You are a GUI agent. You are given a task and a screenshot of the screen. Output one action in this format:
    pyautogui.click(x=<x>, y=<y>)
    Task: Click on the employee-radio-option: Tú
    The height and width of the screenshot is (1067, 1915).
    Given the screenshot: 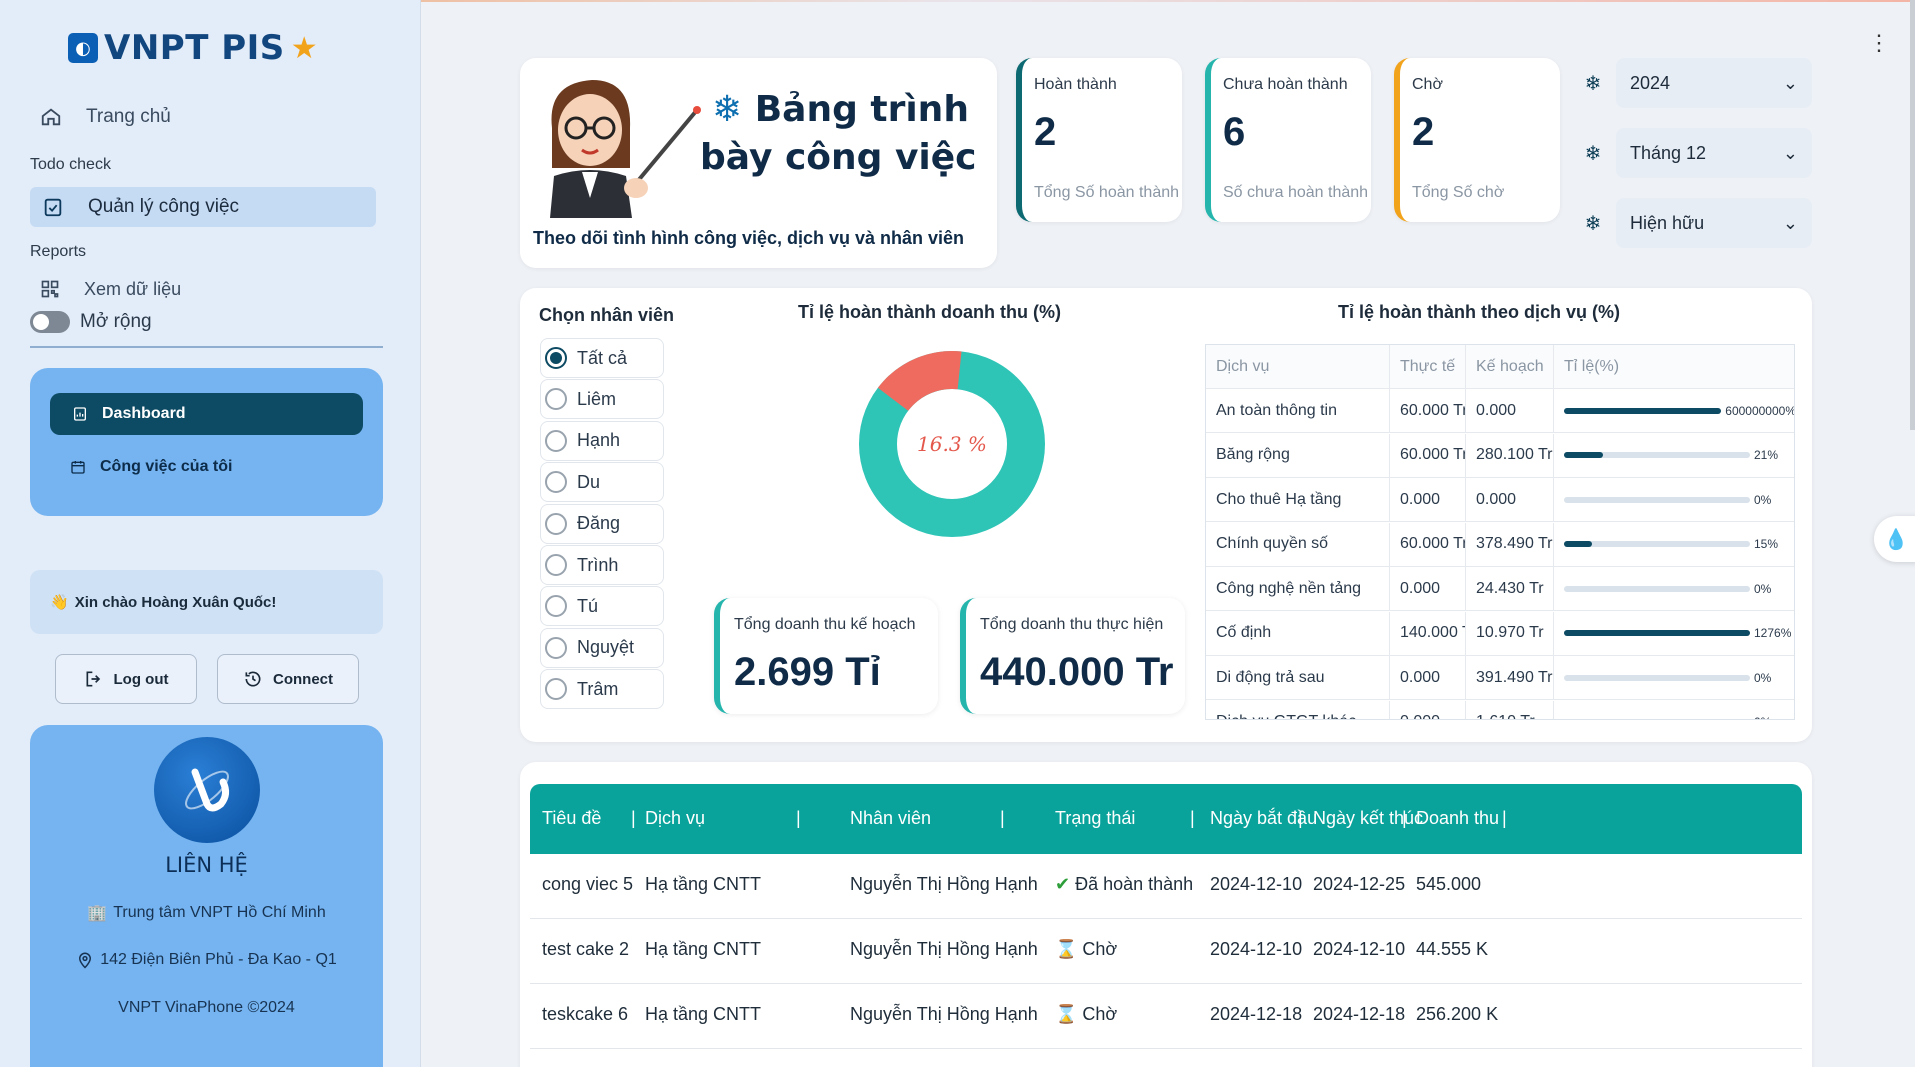 What is the action you would take?
    pyautogui.click(x=602, y=606)
    